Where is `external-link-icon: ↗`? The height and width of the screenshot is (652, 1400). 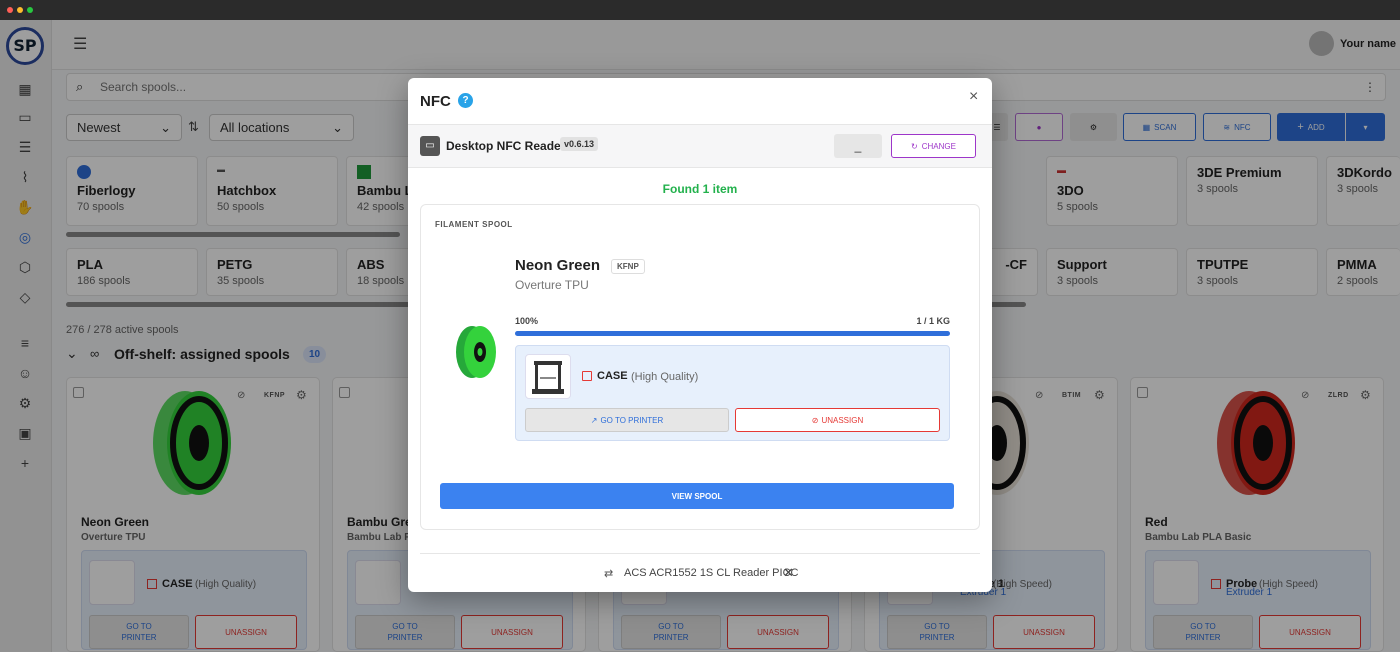 external-link-icon: ↗ is located at coordinates (594, 420).